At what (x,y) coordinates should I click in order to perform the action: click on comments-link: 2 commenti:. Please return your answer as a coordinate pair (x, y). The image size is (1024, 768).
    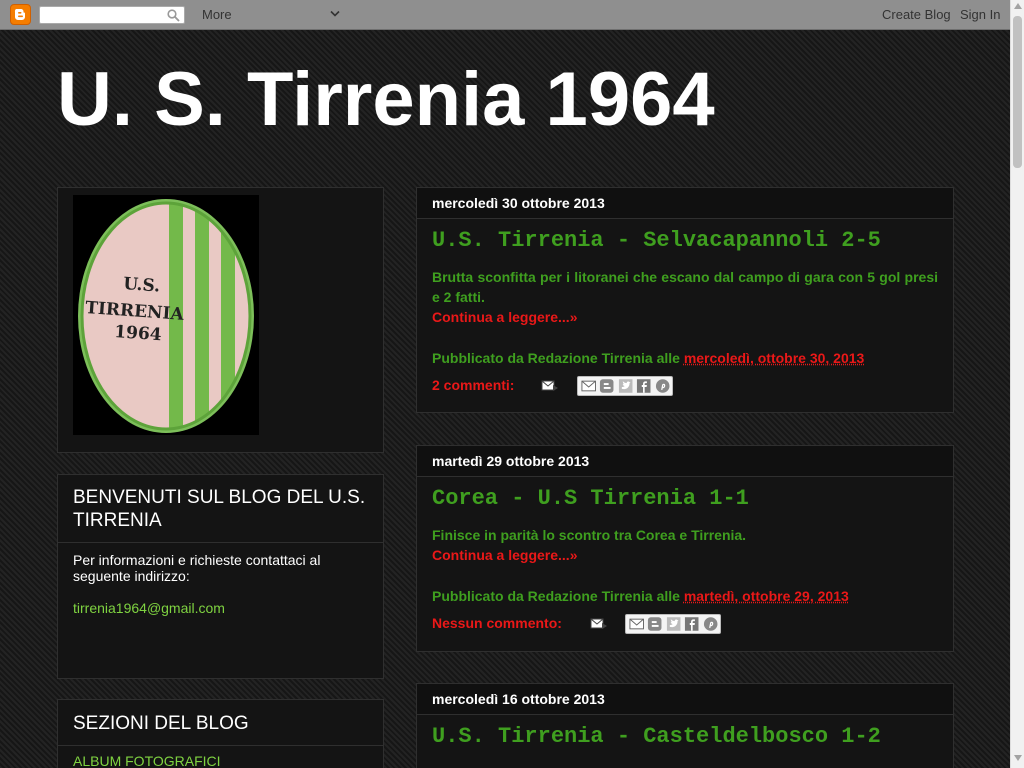
    Looking at the image, I should click on (473, 385).